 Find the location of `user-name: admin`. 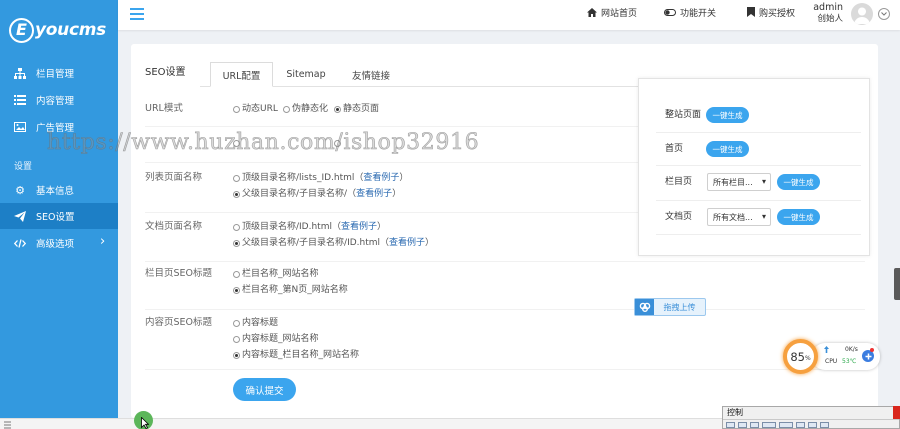

user-name: admin is located at coordinates (828, 7).